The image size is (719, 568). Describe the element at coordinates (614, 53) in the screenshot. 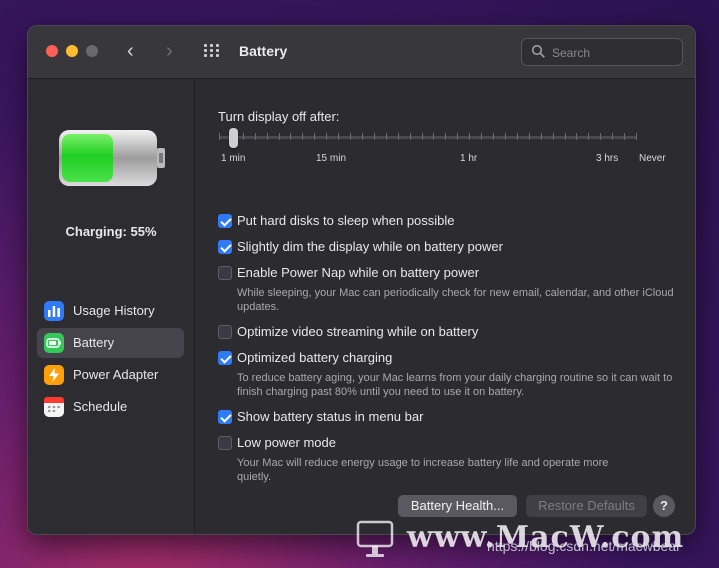

I see `search-input` at that location.